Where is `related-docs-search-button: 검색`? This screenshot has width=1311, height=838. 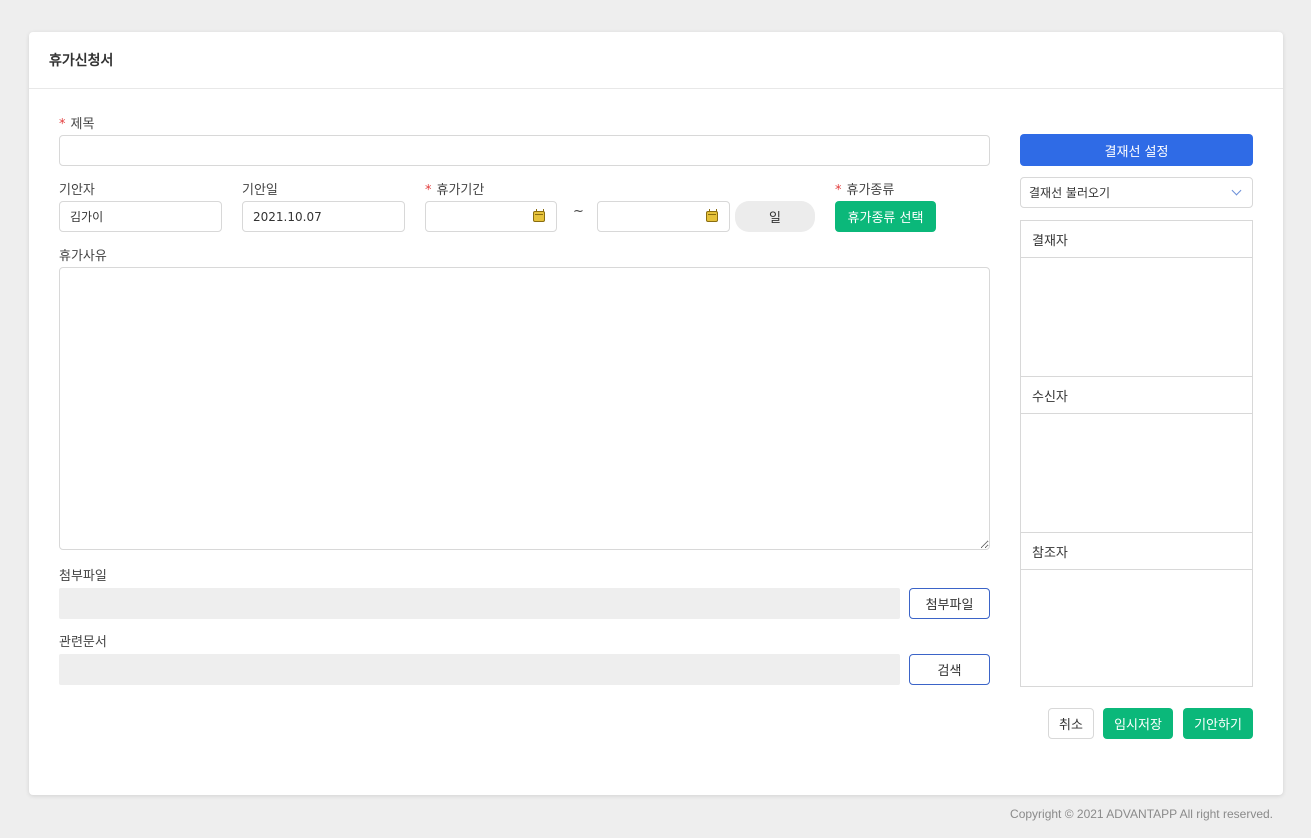 related-docs-search-button: 검색 is located at coordinates (949, 669).